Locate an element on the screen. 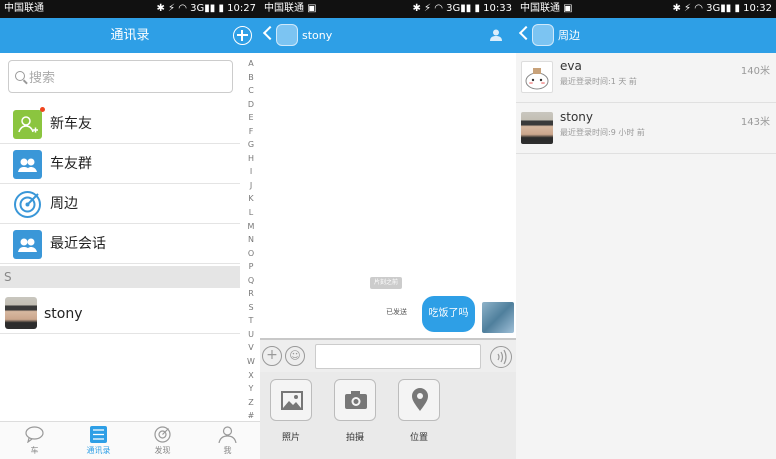 The width and height of the screenshot is (776, 459). my-avatar is located at coordinates (498, 317).